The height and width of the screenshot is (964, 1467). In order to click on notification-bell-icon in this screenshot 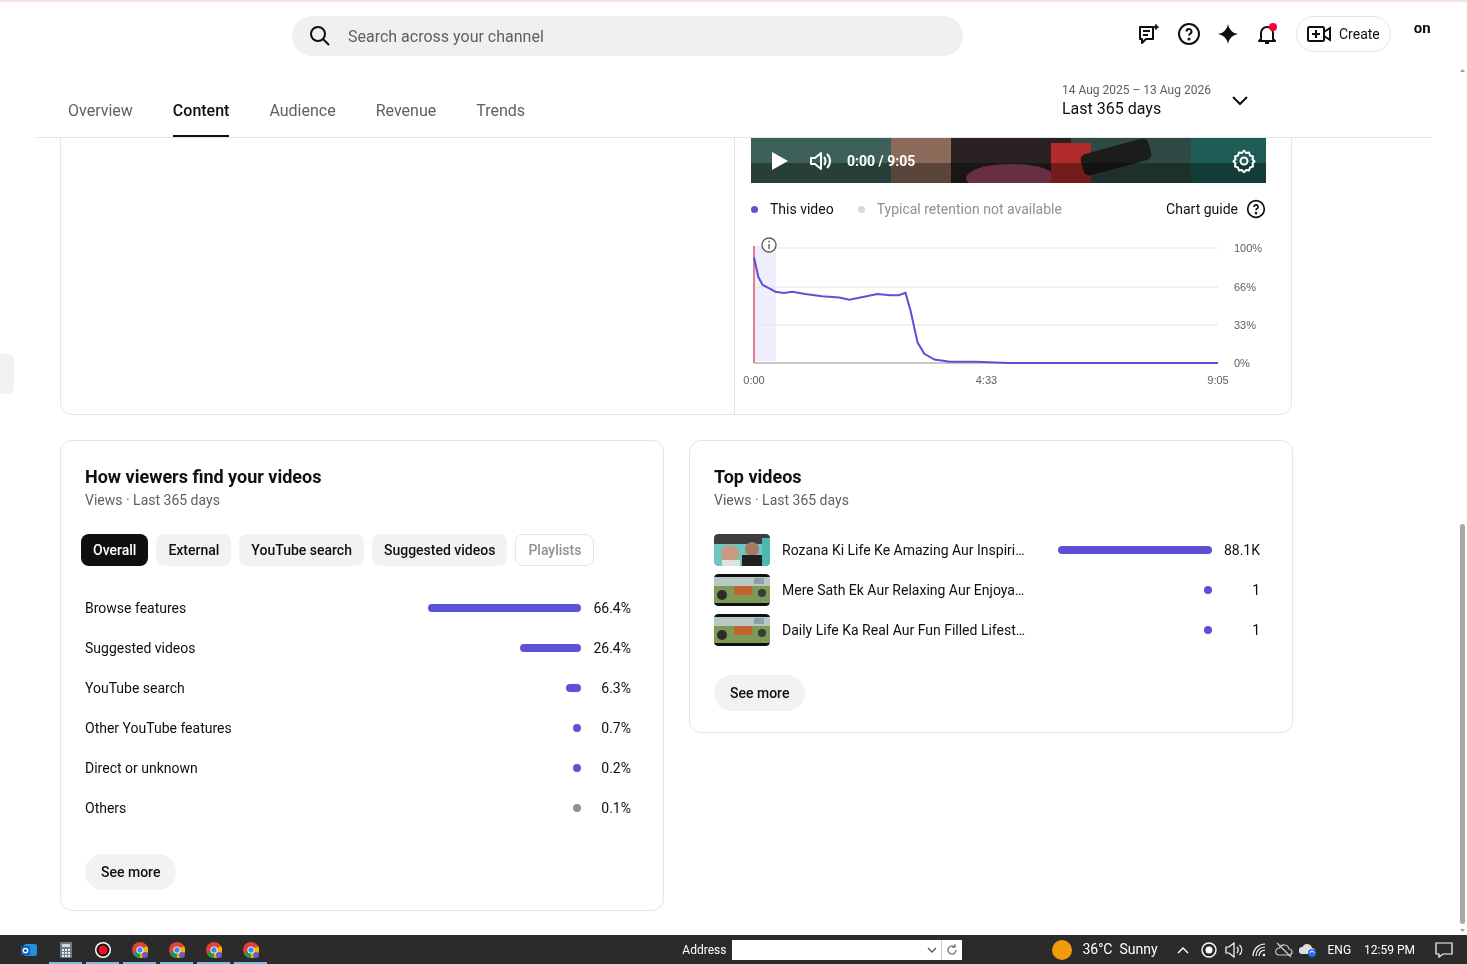, I will do `click(1267, 34)`.